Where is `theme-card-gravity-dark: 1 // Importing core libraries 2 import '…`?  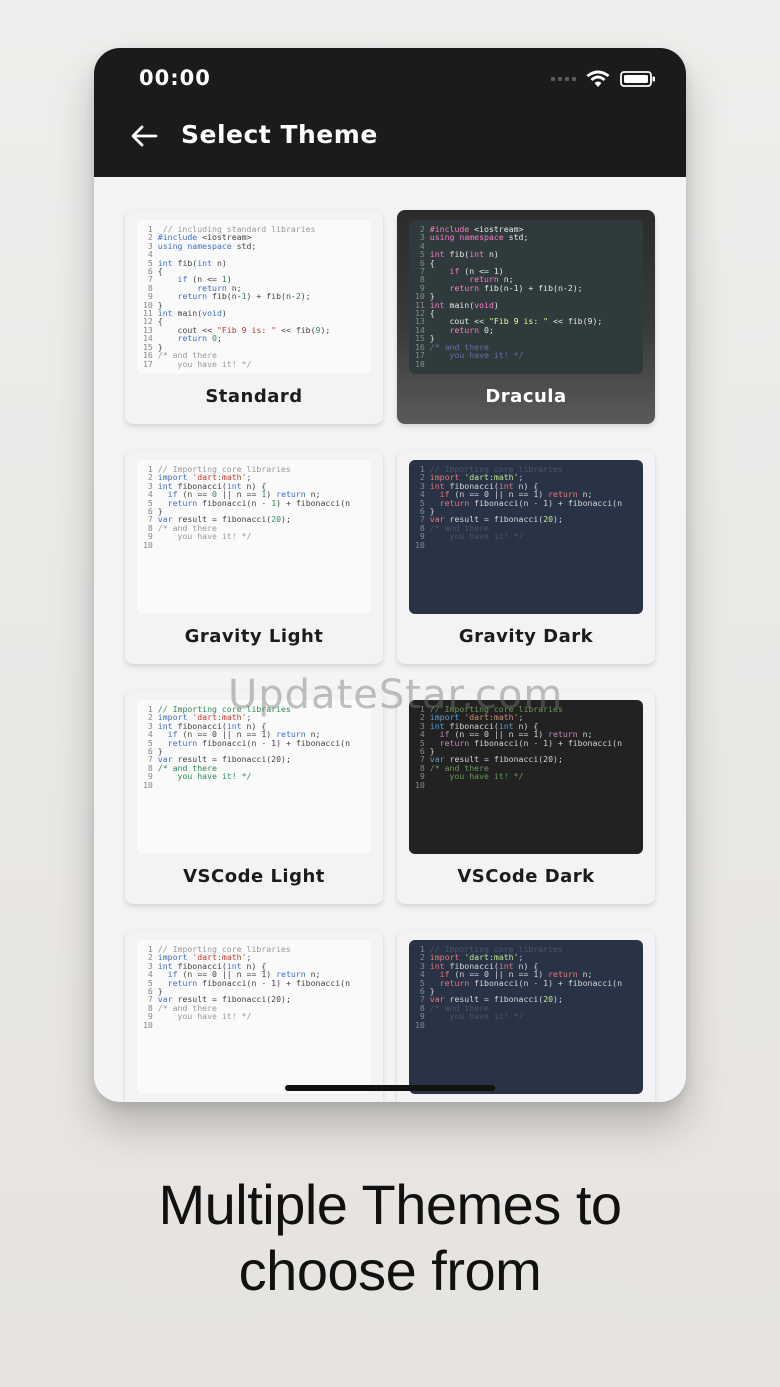 theme-card-gravity-dark: 1 // Importing core libraries 2 import '… is located at coordinates (526, 557).